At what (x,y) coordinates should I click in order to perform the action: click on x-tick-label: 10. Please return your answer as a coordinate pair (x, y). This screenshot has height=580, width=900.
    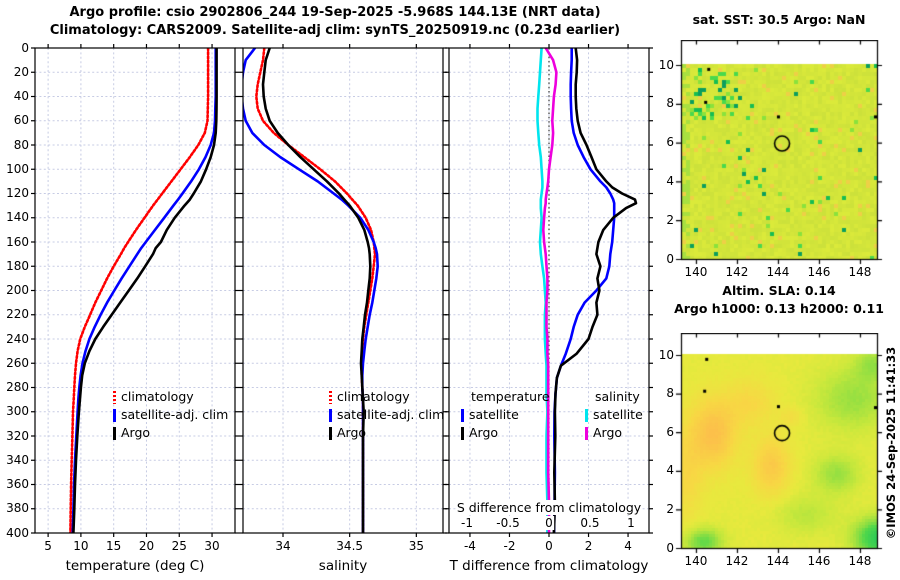
    Looking at the image, I should click on (81, 546).